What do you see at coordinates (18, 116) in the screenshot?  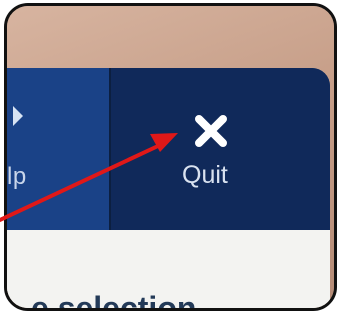 I see `help-arrow-icon` at bounding box center [18, 116].